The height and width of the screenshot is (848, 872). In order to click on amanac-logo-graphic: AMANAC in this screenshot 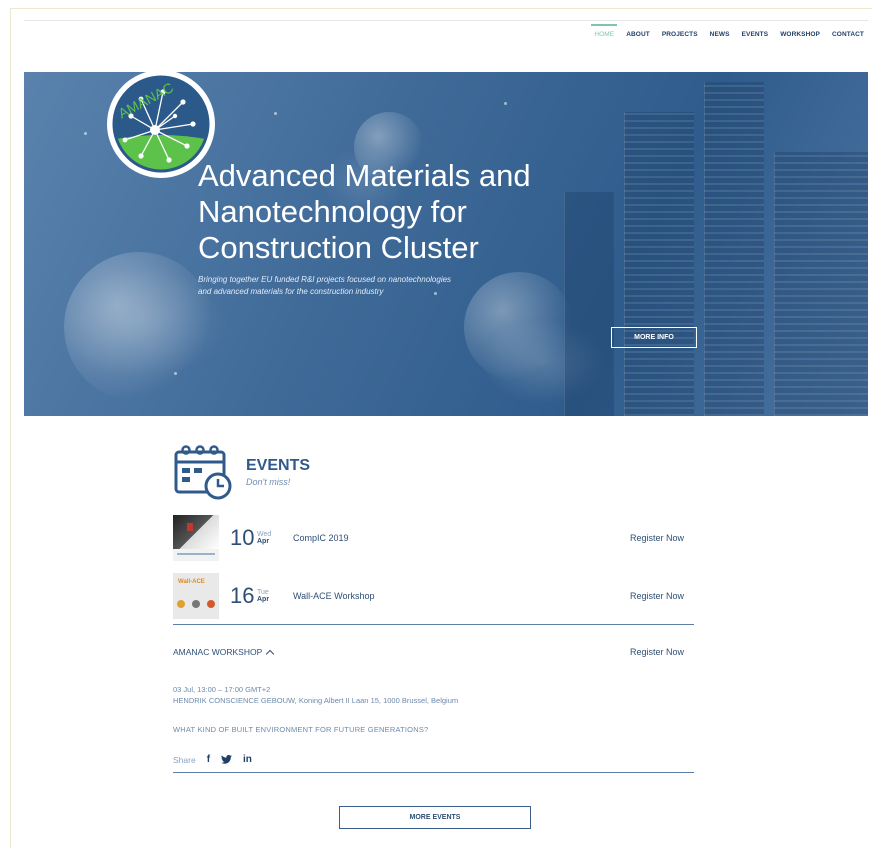, I will do `click(161, 124)`.